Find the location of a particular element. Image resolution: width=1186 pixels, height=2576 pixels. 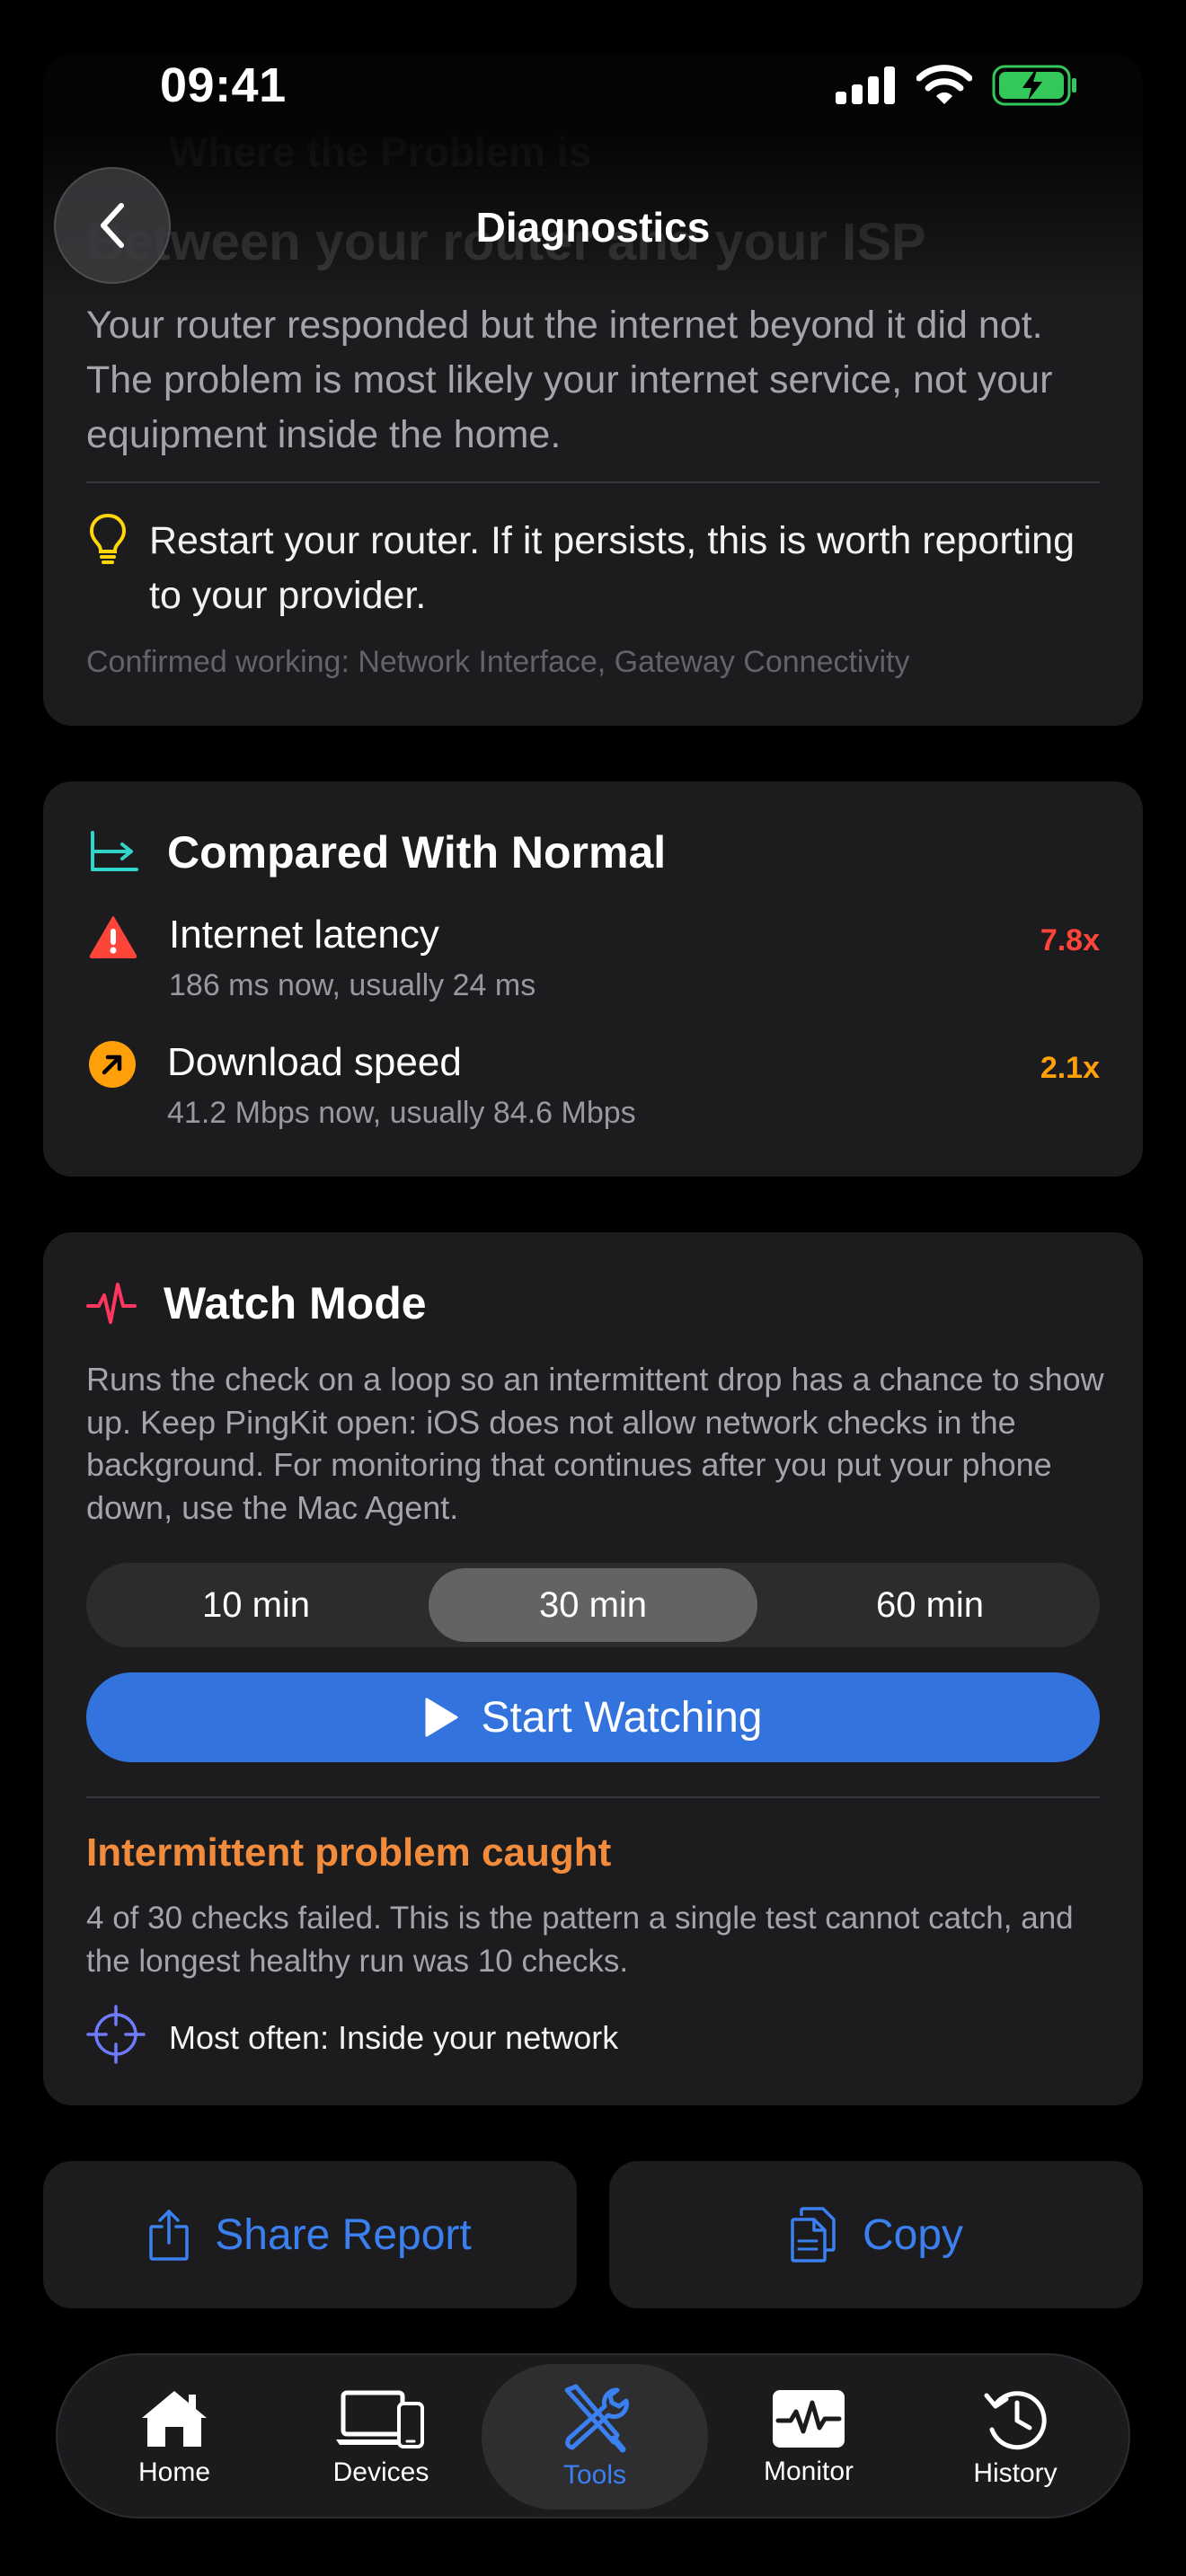

devices-icon is located at coordinates (380, 2419).